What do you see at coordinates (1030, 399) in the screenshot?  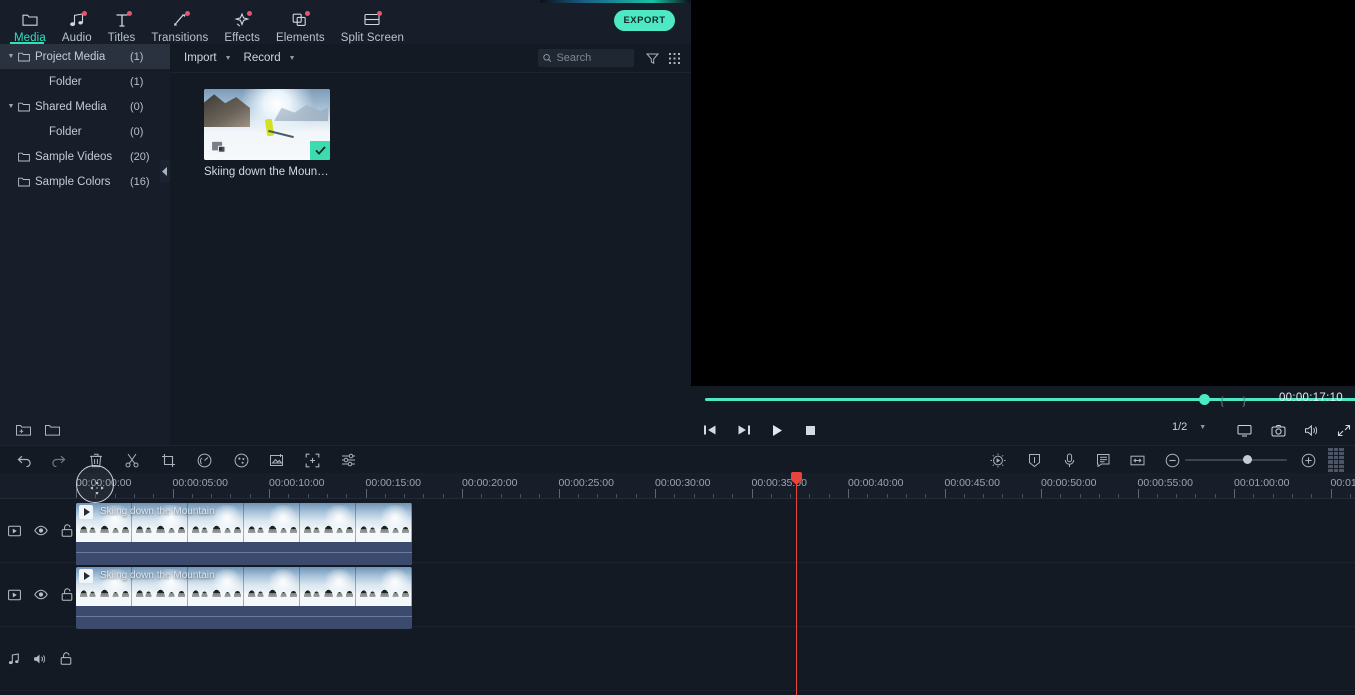 I see `seek-bar` at bounding box center [1030, 399].